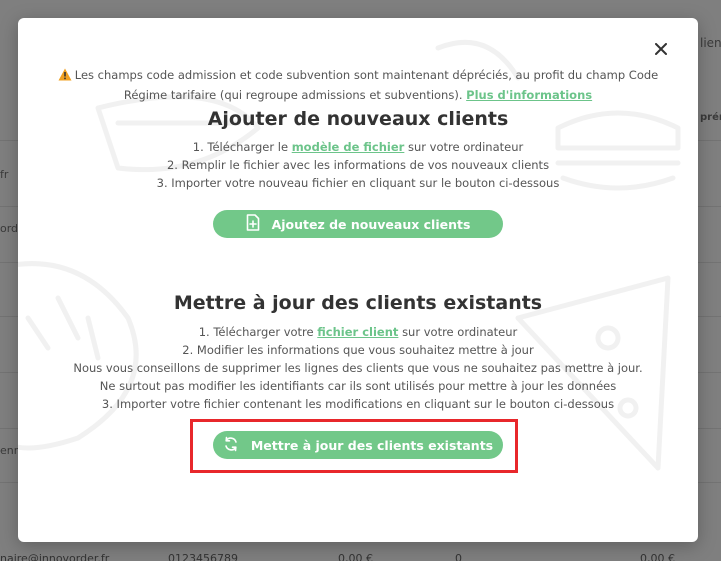  I want to click on refresh-icon, so click(231, 445).